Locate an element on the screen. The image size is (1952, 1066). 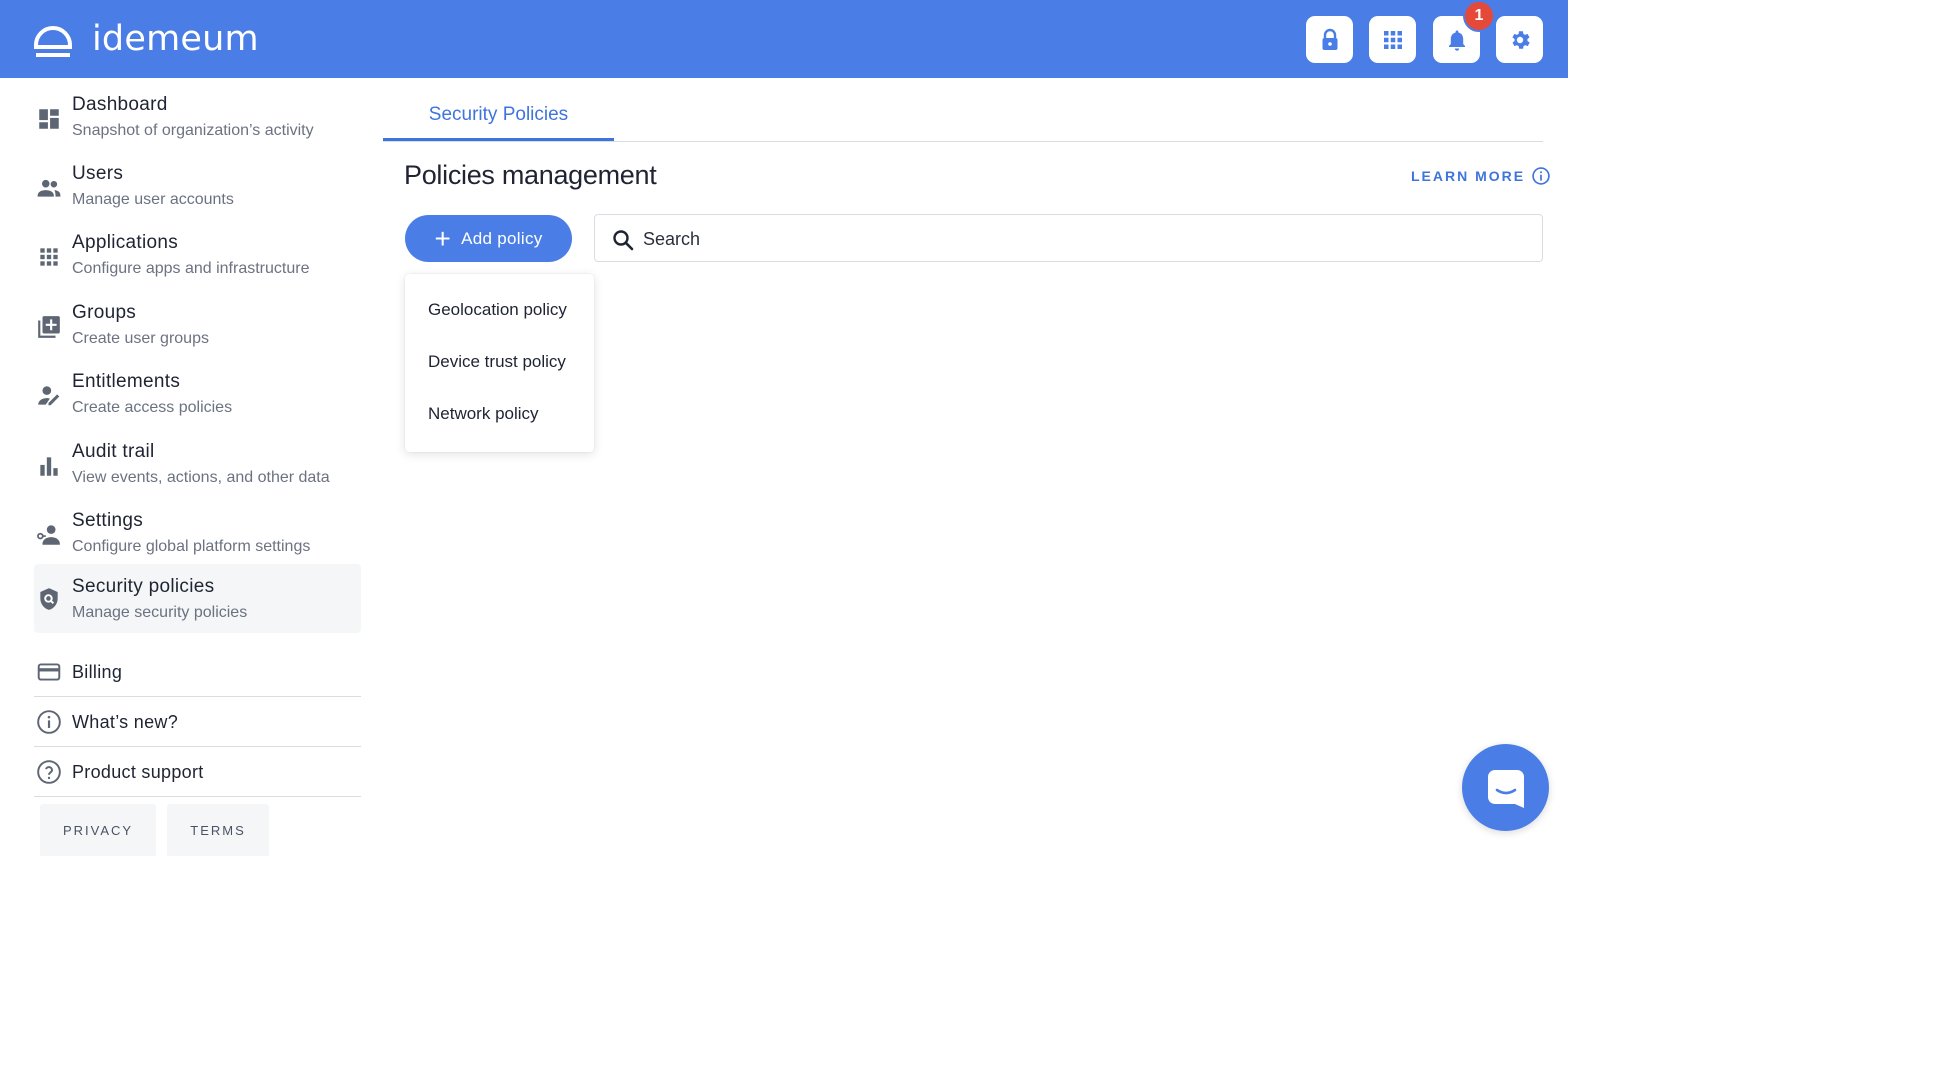
terms-link: TERMS is located at coordinates (218, 830).